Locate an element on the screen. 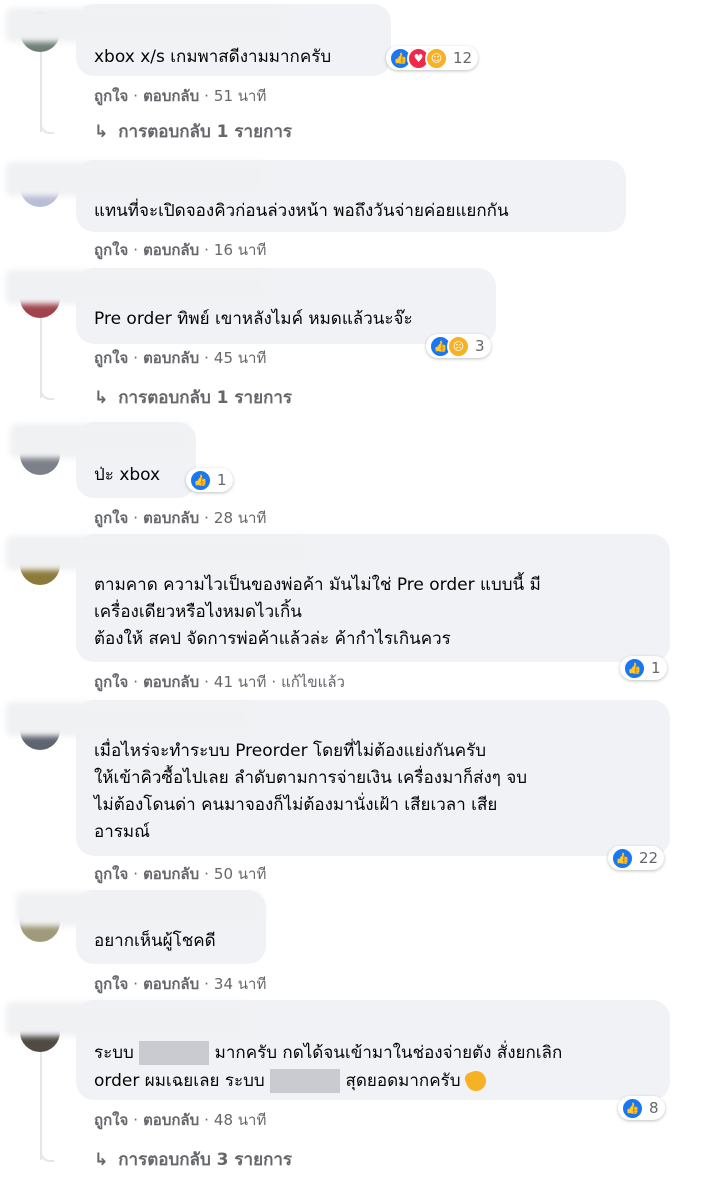  timestamp: 16 นาที is located at coordinates (240, 250).